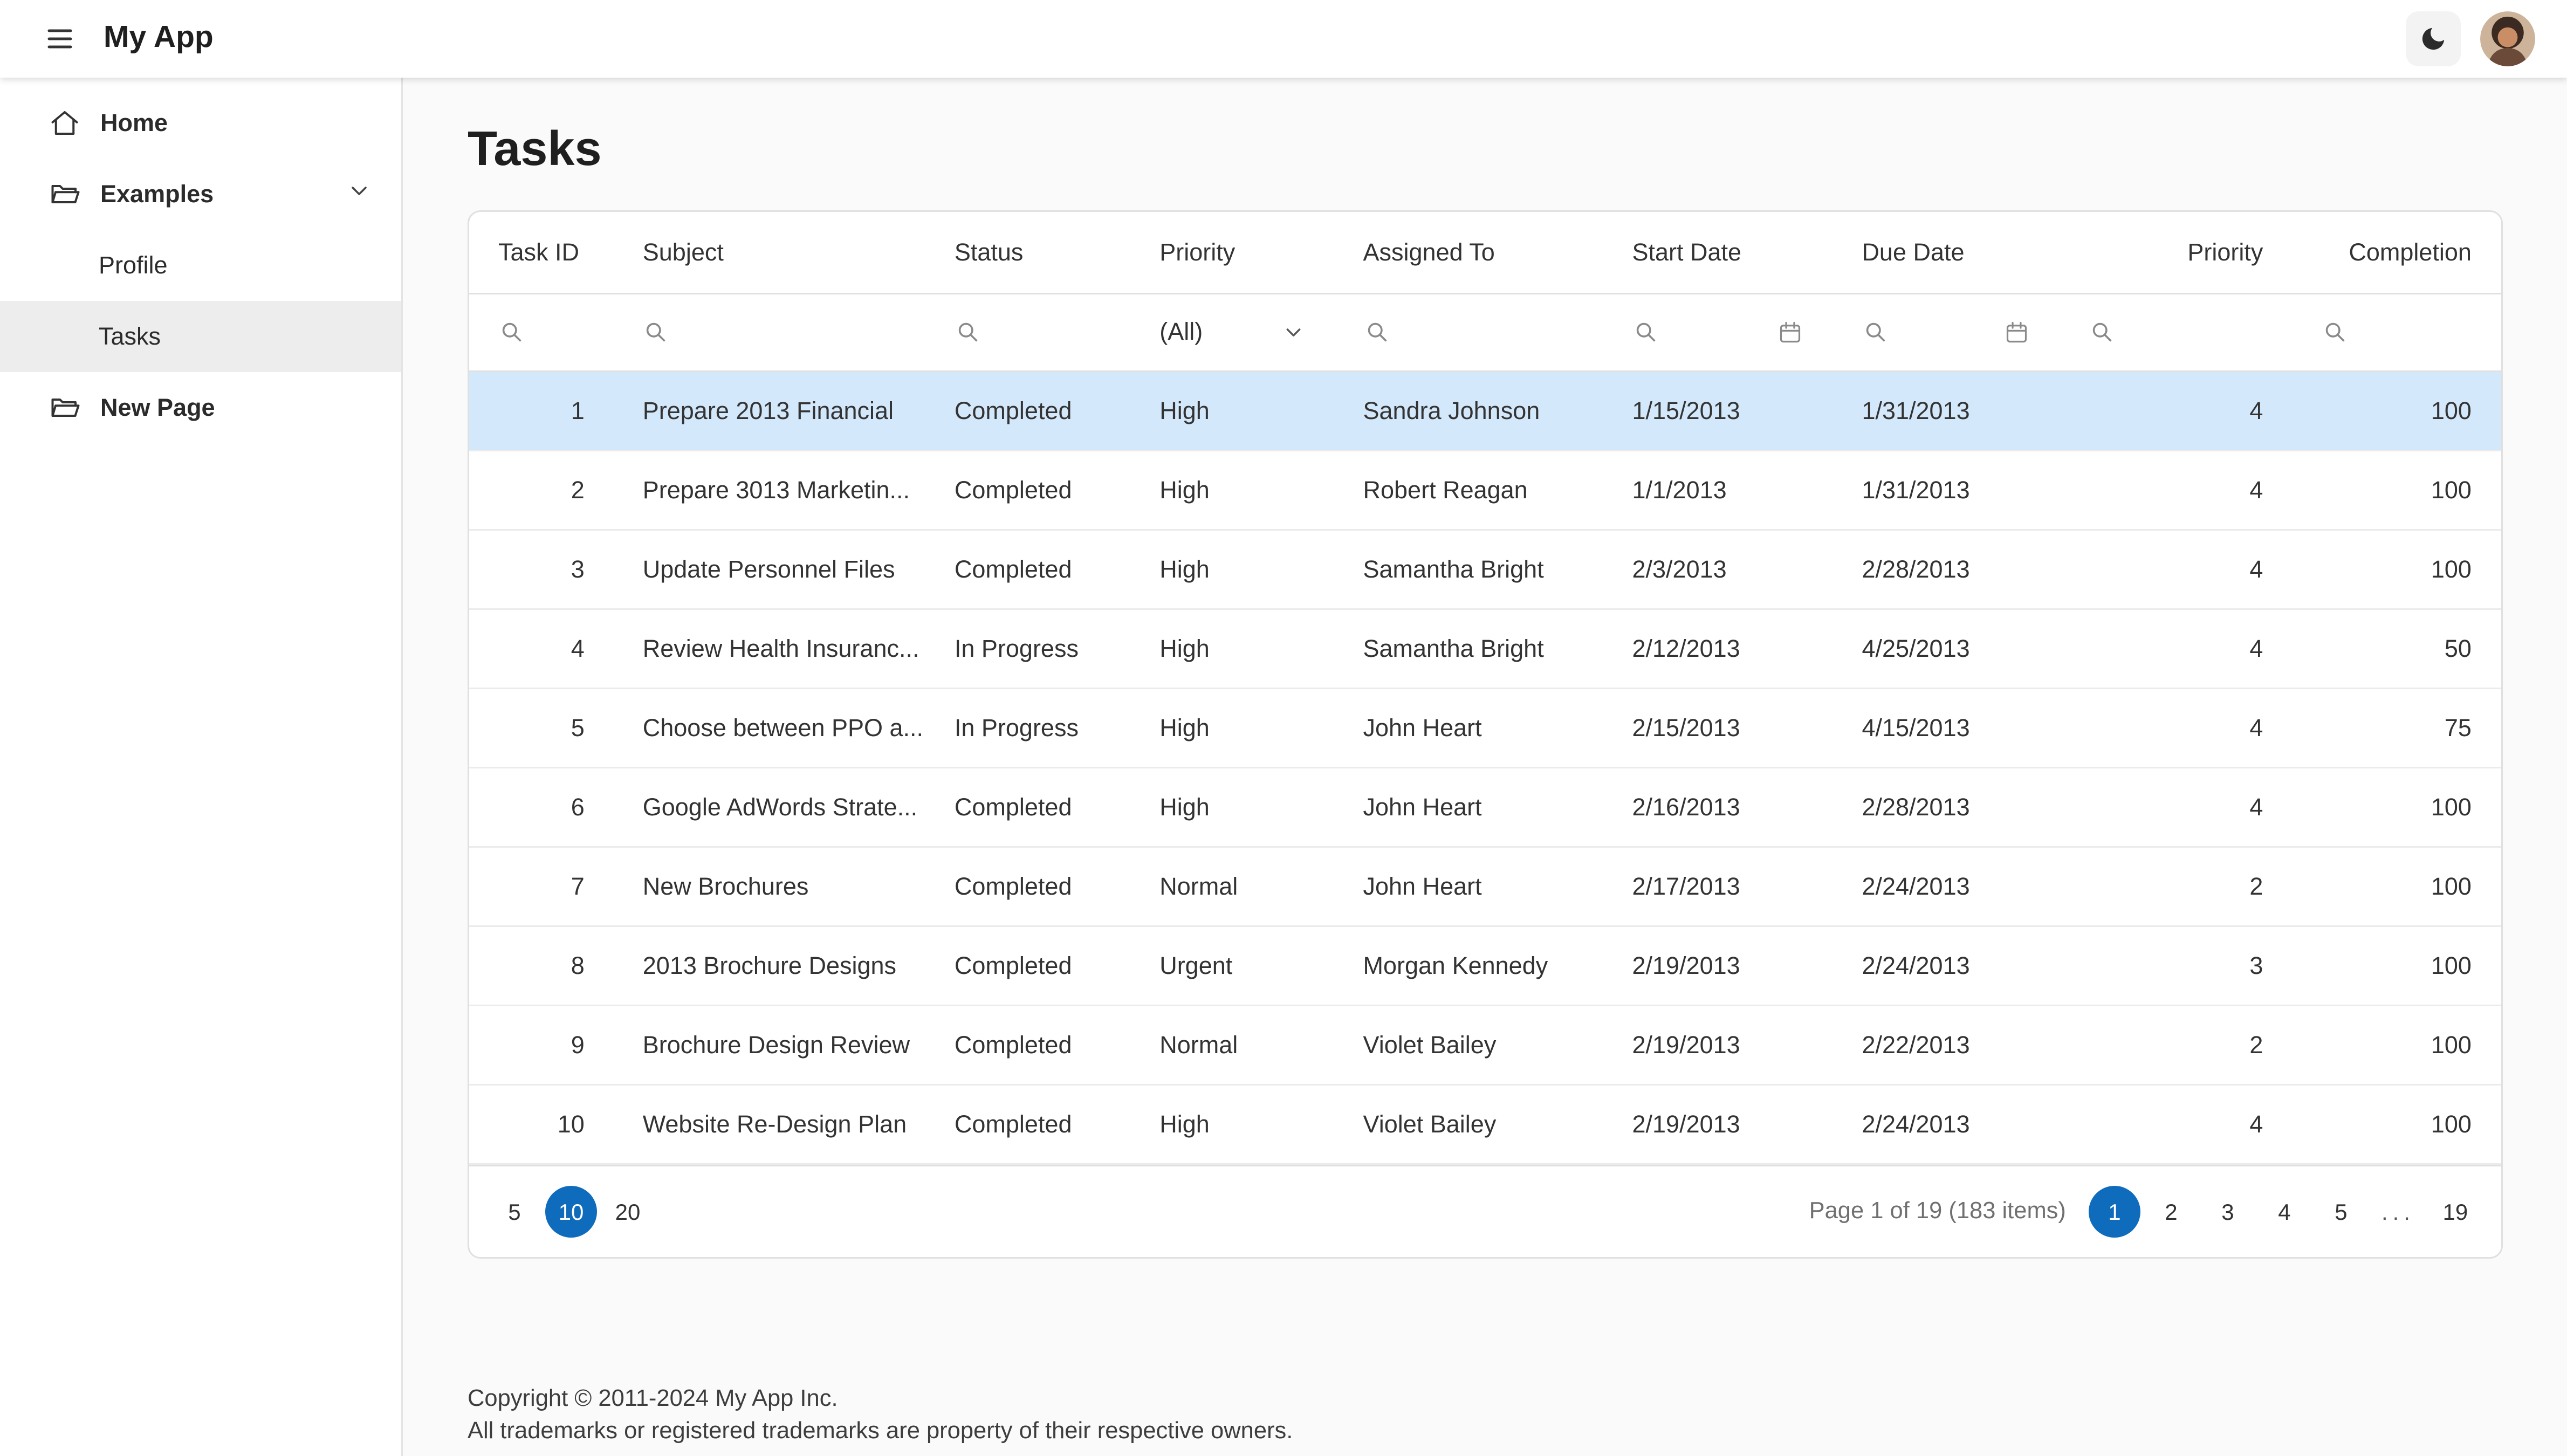  Describe the element at coordinates (541, 1124) in the screenshot. I see `cell-task-id: 10` at that location.